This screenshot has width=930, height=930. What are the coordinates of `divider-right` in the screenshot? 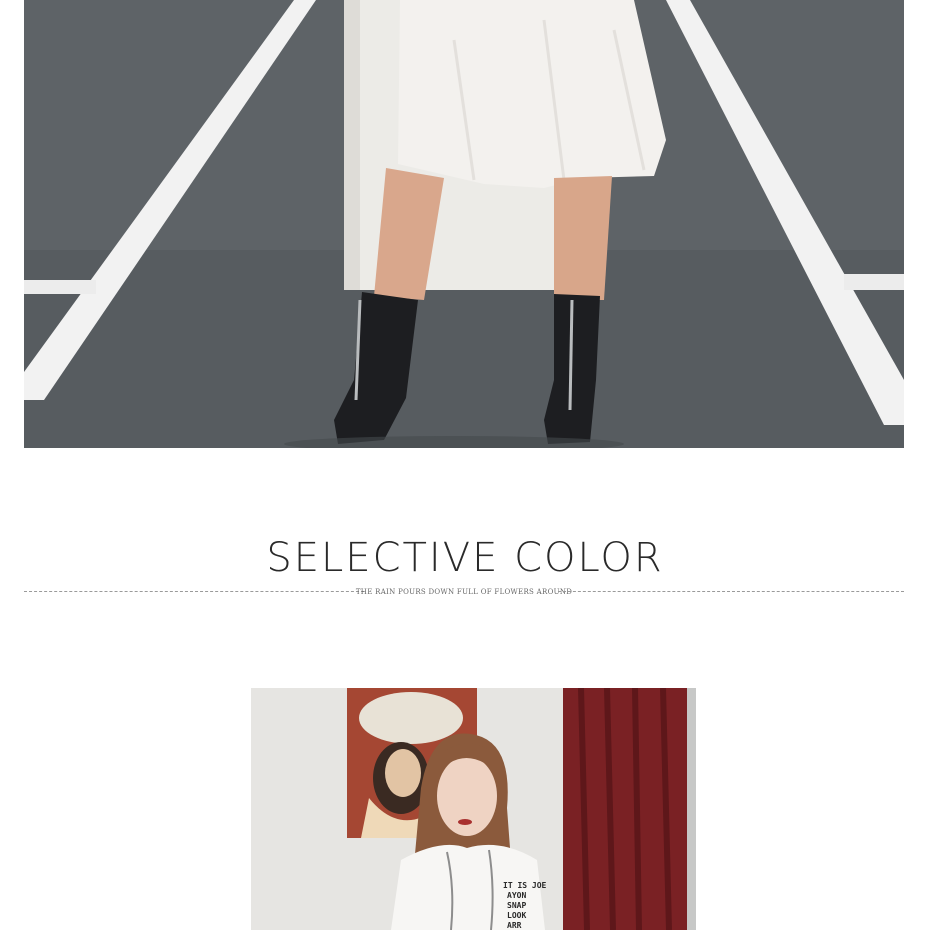 It's located at (731, 591).